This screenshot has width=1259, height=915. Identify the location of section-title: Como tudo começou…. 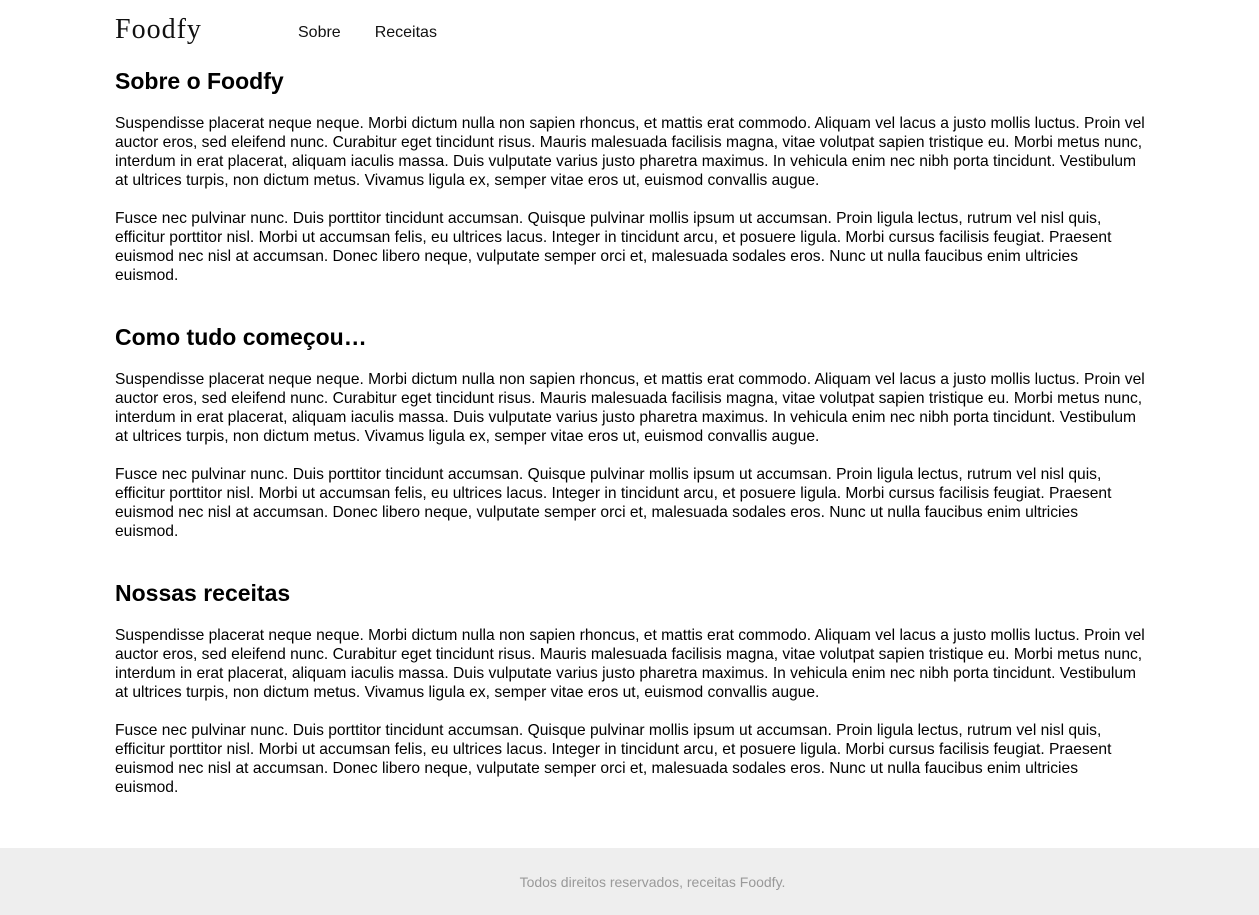
(241, 337).